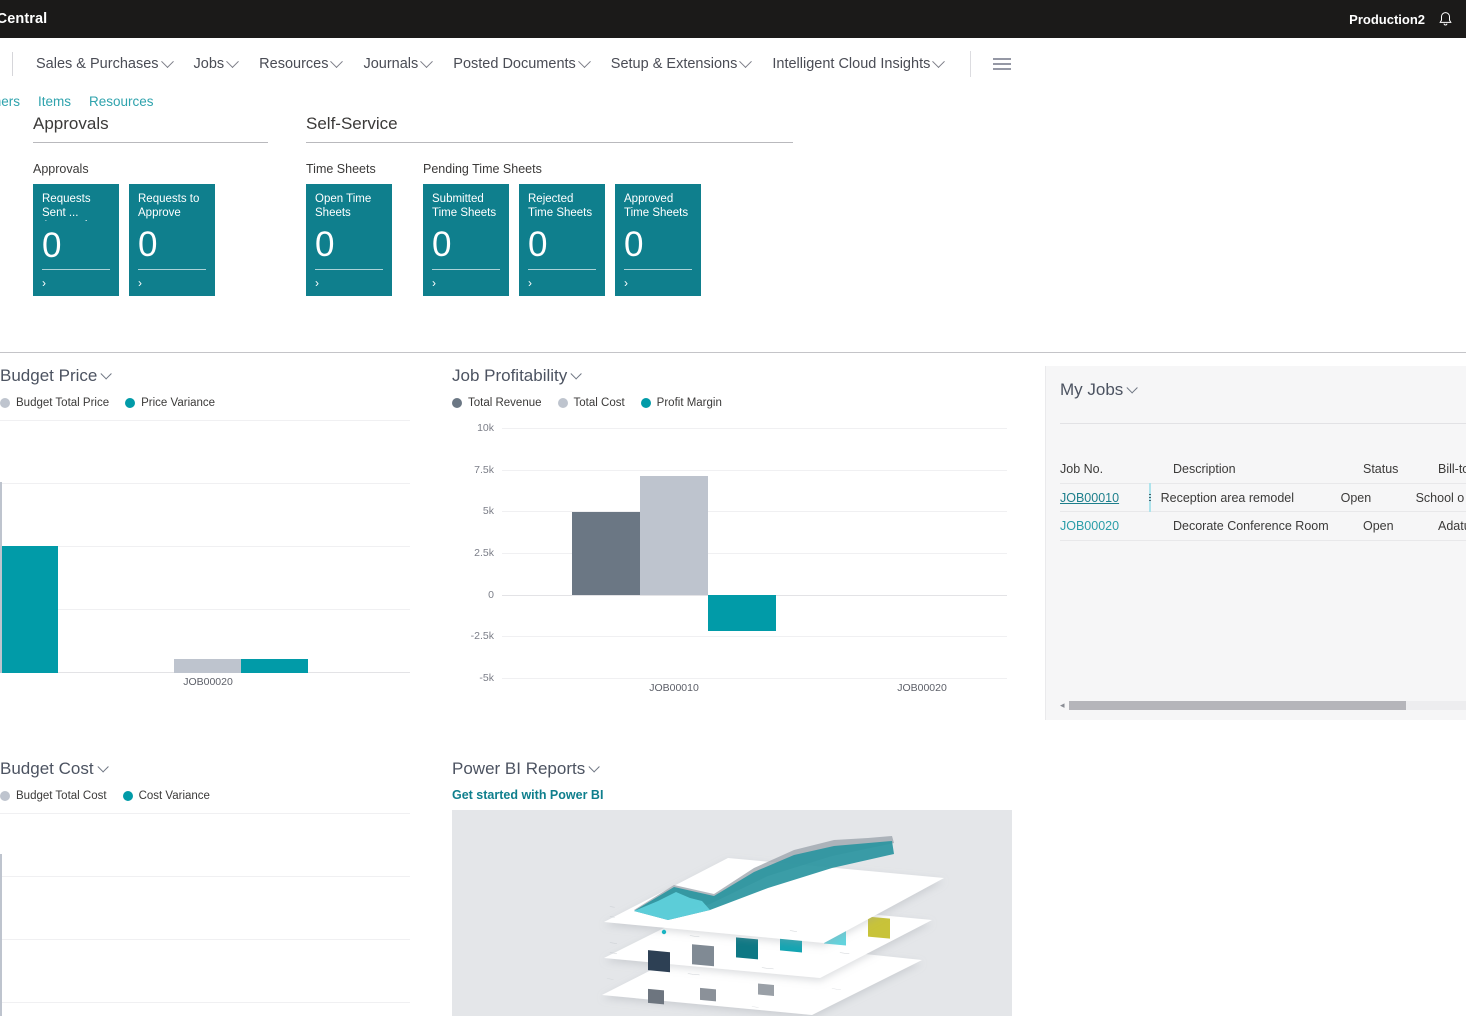 This screenshot has height=1016, width=1466. What do you see at coordinates (63, 101) in the screenshot?
I see `subtab-items: Items` at bounding box center [63, 101].